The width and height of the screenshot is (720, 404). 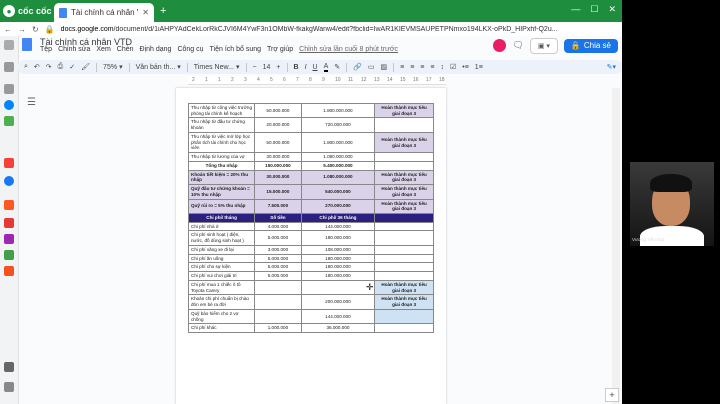 I want to click on total-amount-cell: 108.000.000, so click(x=338, y=249).